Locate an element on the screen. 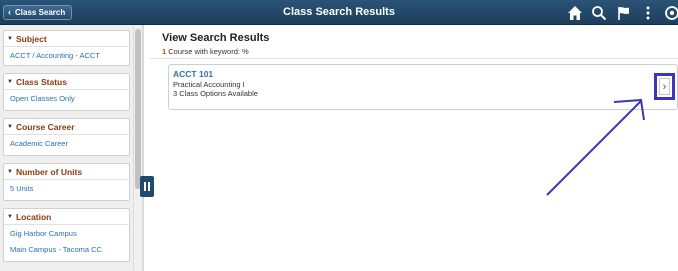  back-button: ‹ Class Search is located at coordinates (38, 12).